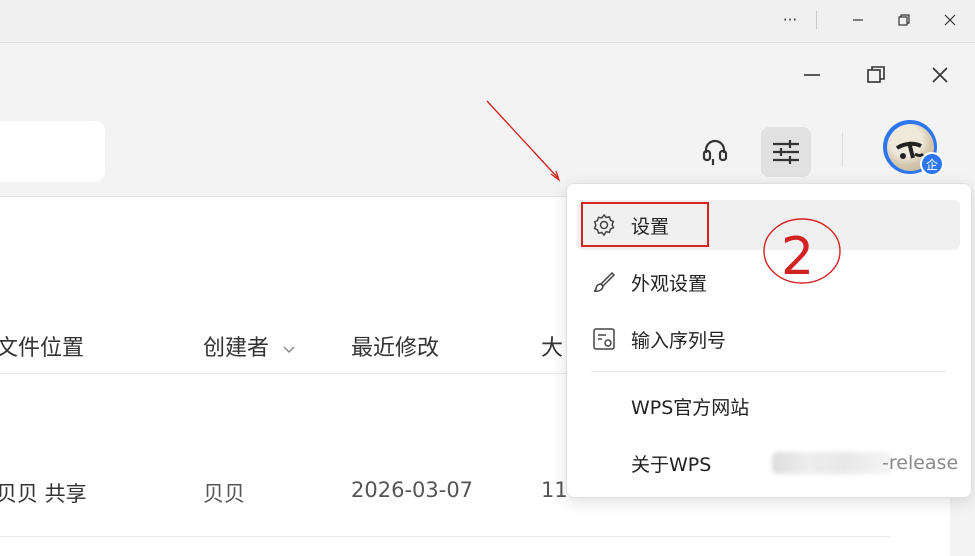 The image size is (975, 556). Describe the element at coordinates (663, 193) in the screenshot. I see `annotation-overlay: 2` at that location.